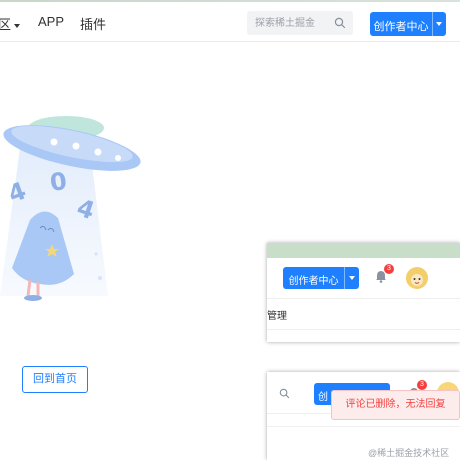  I want to click on header-band, so click(363, 250).